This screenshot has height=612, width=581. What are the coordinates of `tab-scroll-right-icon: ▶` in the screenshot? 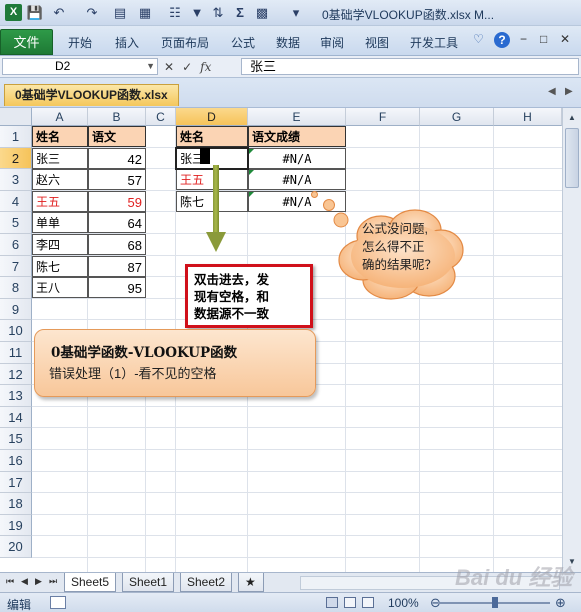 It's located at (569, 91).